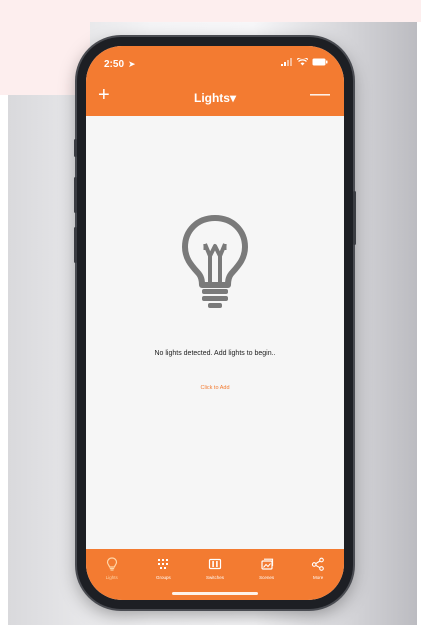  Describe the element at coordinates (215, 593) in the screenshot. I see `home-indicator` at that location.